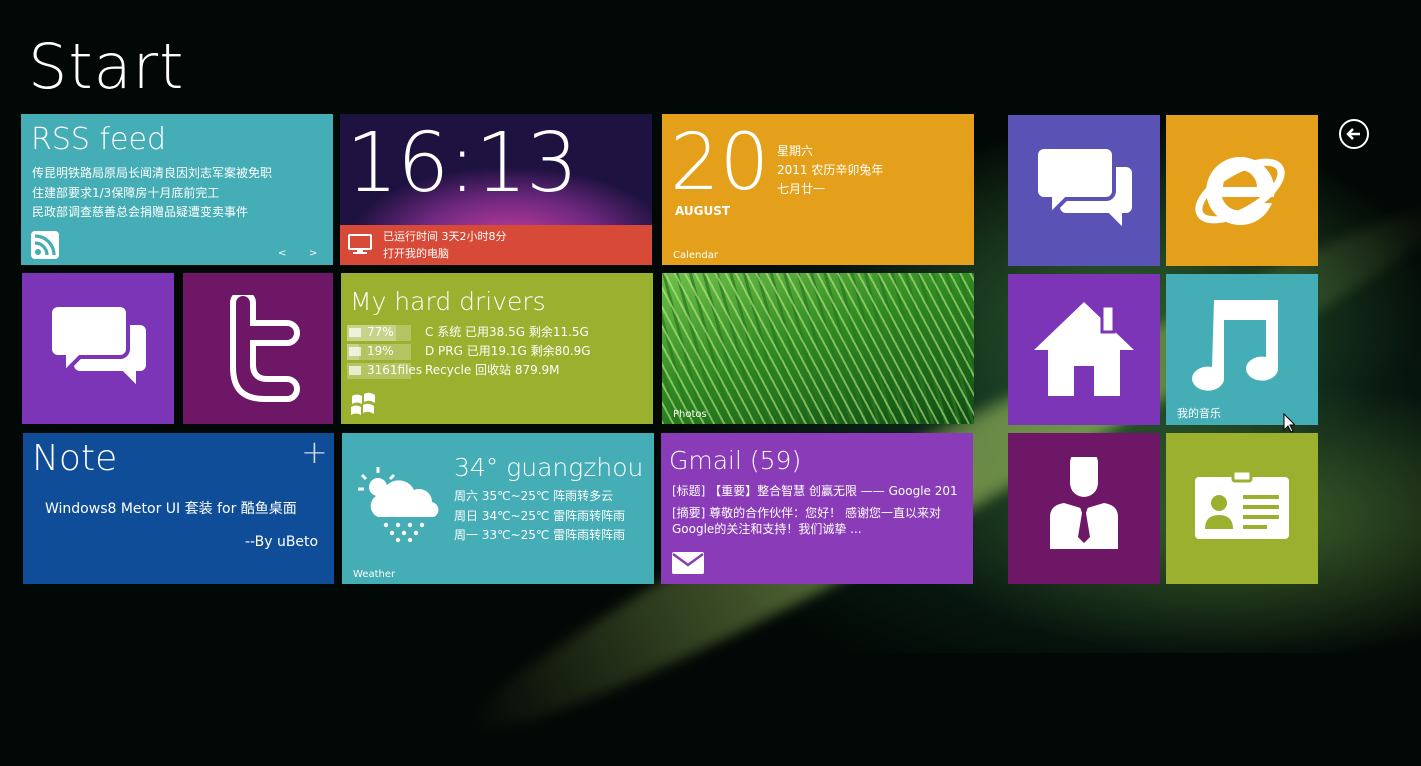 This screenshot has height=766, width=1421. I want to click on home-tile, so click(1084, 349).